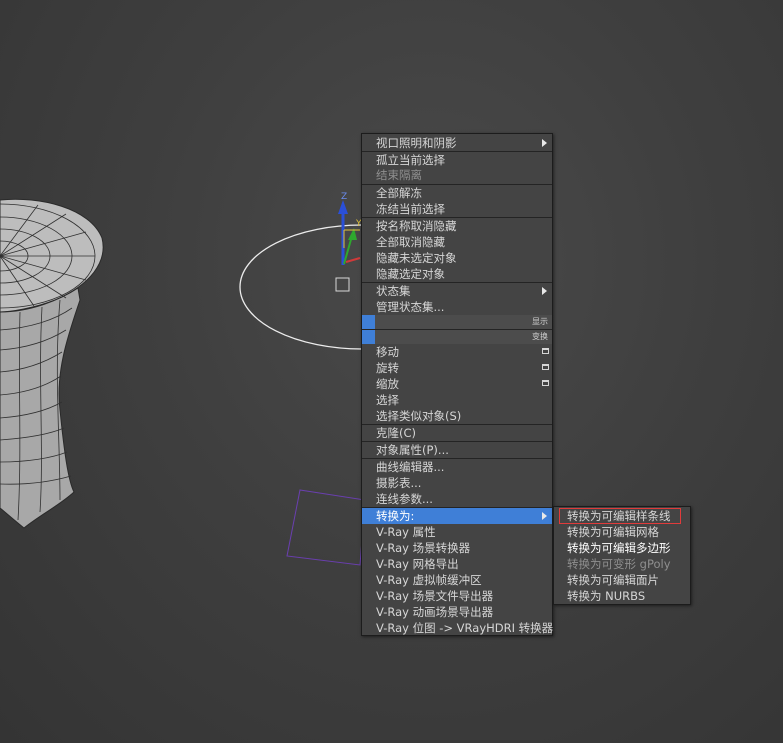 This screenshot has height=743, width=783. Describe the element at coordinates (457, 516) in the screenshot. I see `menu-item-convert-to: 转换为:` at that location.